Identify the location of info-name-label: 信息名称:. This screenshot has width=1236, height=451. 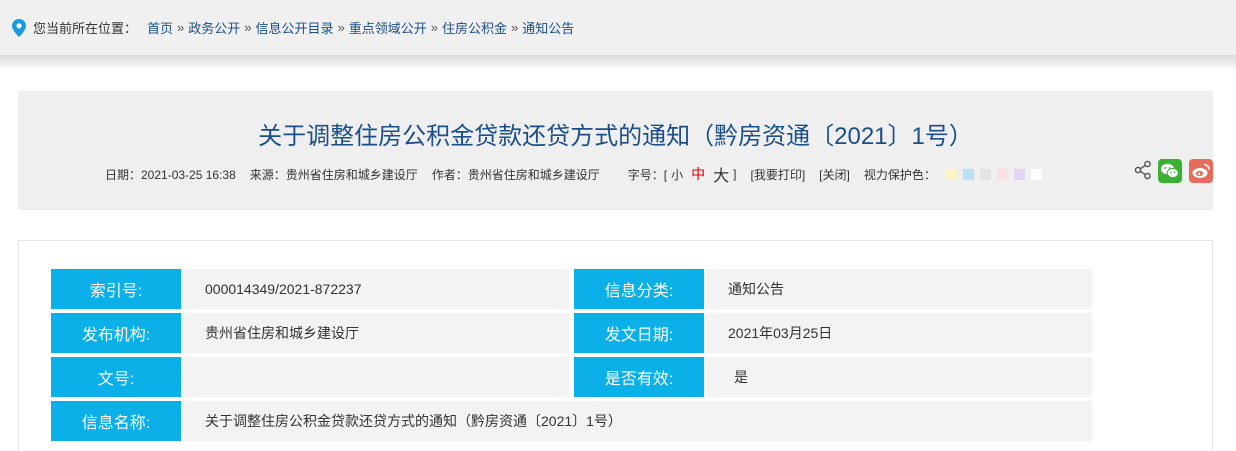
(119, 421).